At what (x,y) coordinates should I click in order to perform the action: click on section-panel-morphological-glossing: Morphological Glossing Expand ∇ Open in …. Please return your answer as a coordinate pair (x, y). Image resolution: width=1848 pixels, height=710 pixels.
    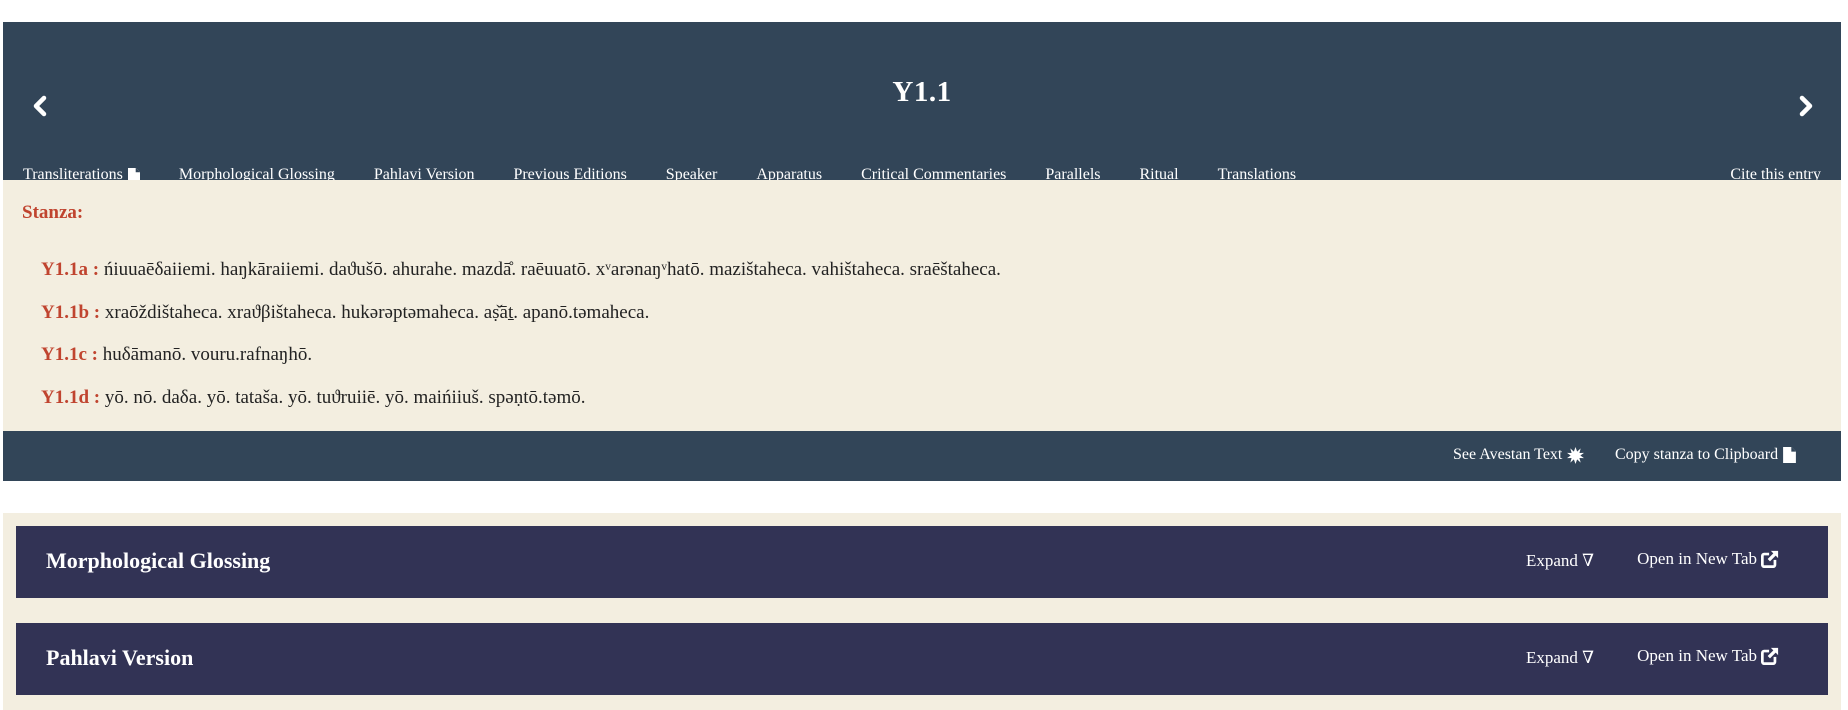
    Looking at the image, I should click on (922, 562).